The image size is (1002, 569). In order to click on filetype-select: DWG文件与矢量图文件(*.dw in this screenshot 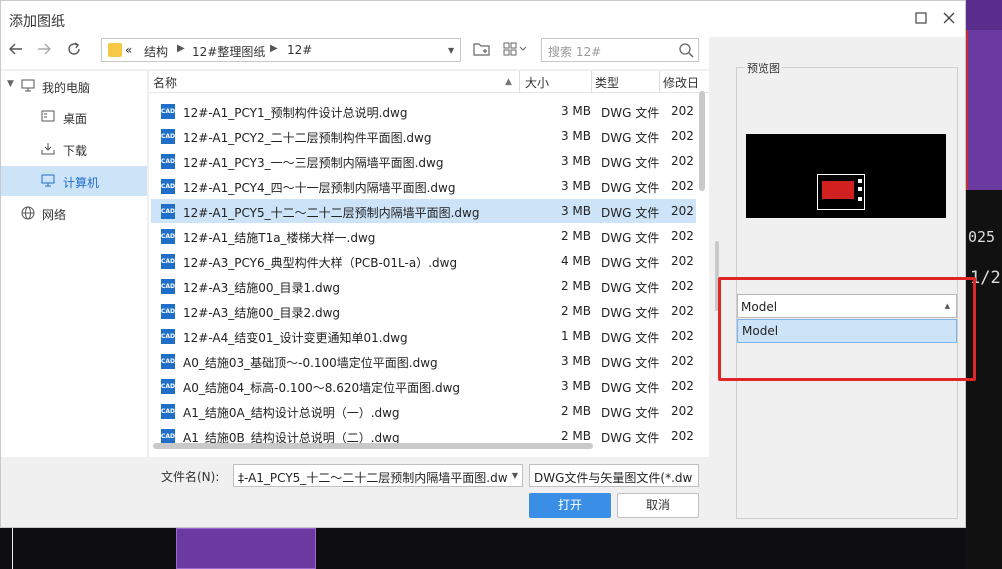, I will do `click(614, 475)`.